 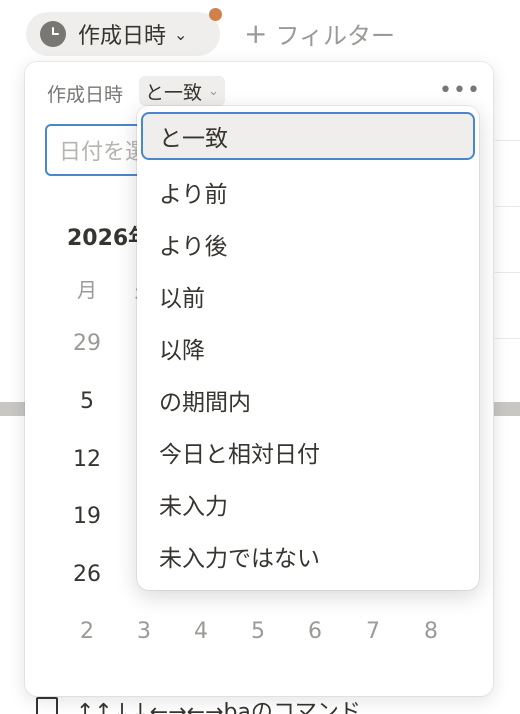 What do you see at coordinates (85, 95) in the screenshot?
I see `filter-property-name: 作成日時` at bounding box center [85, 95].